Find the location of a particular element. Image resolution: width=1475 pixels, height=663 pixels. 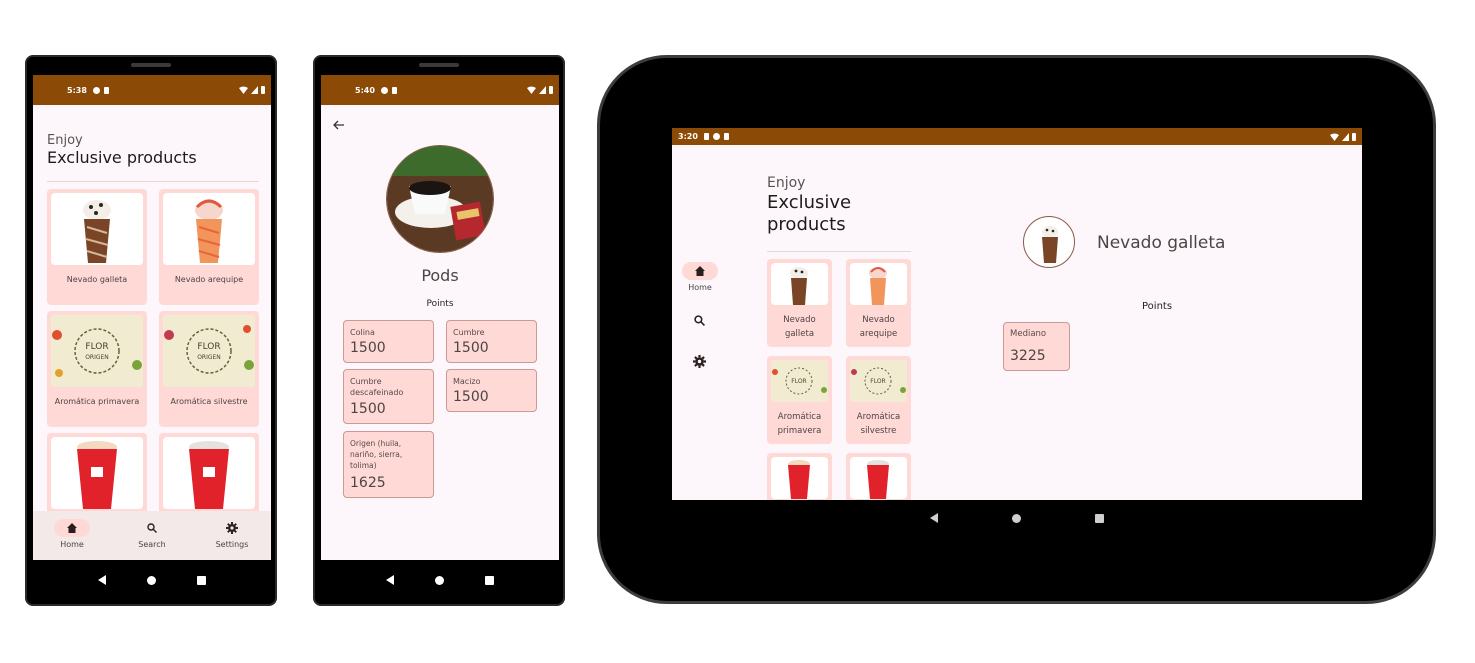

product-card: FLOR Aromática silvestre is located at coordinates (878, 400).